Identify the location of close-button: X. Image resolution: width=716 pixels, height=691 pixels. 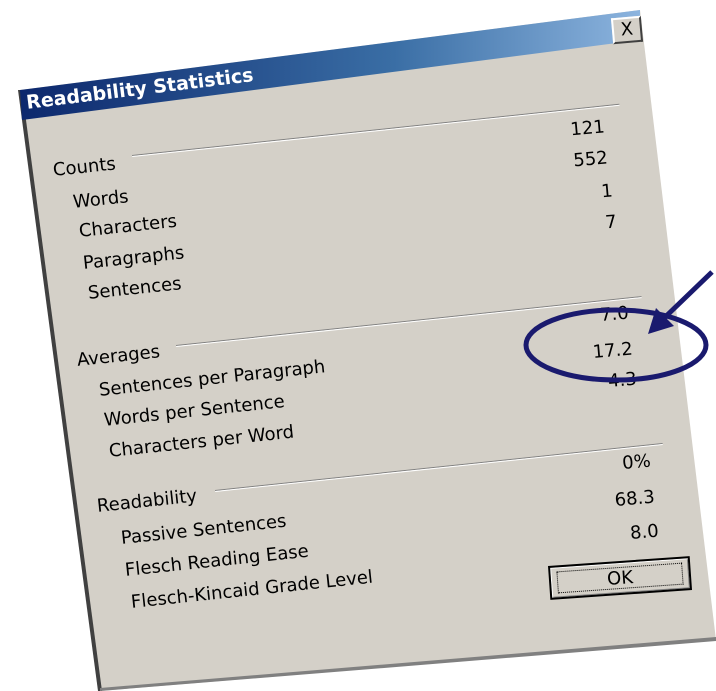
(627, 30).